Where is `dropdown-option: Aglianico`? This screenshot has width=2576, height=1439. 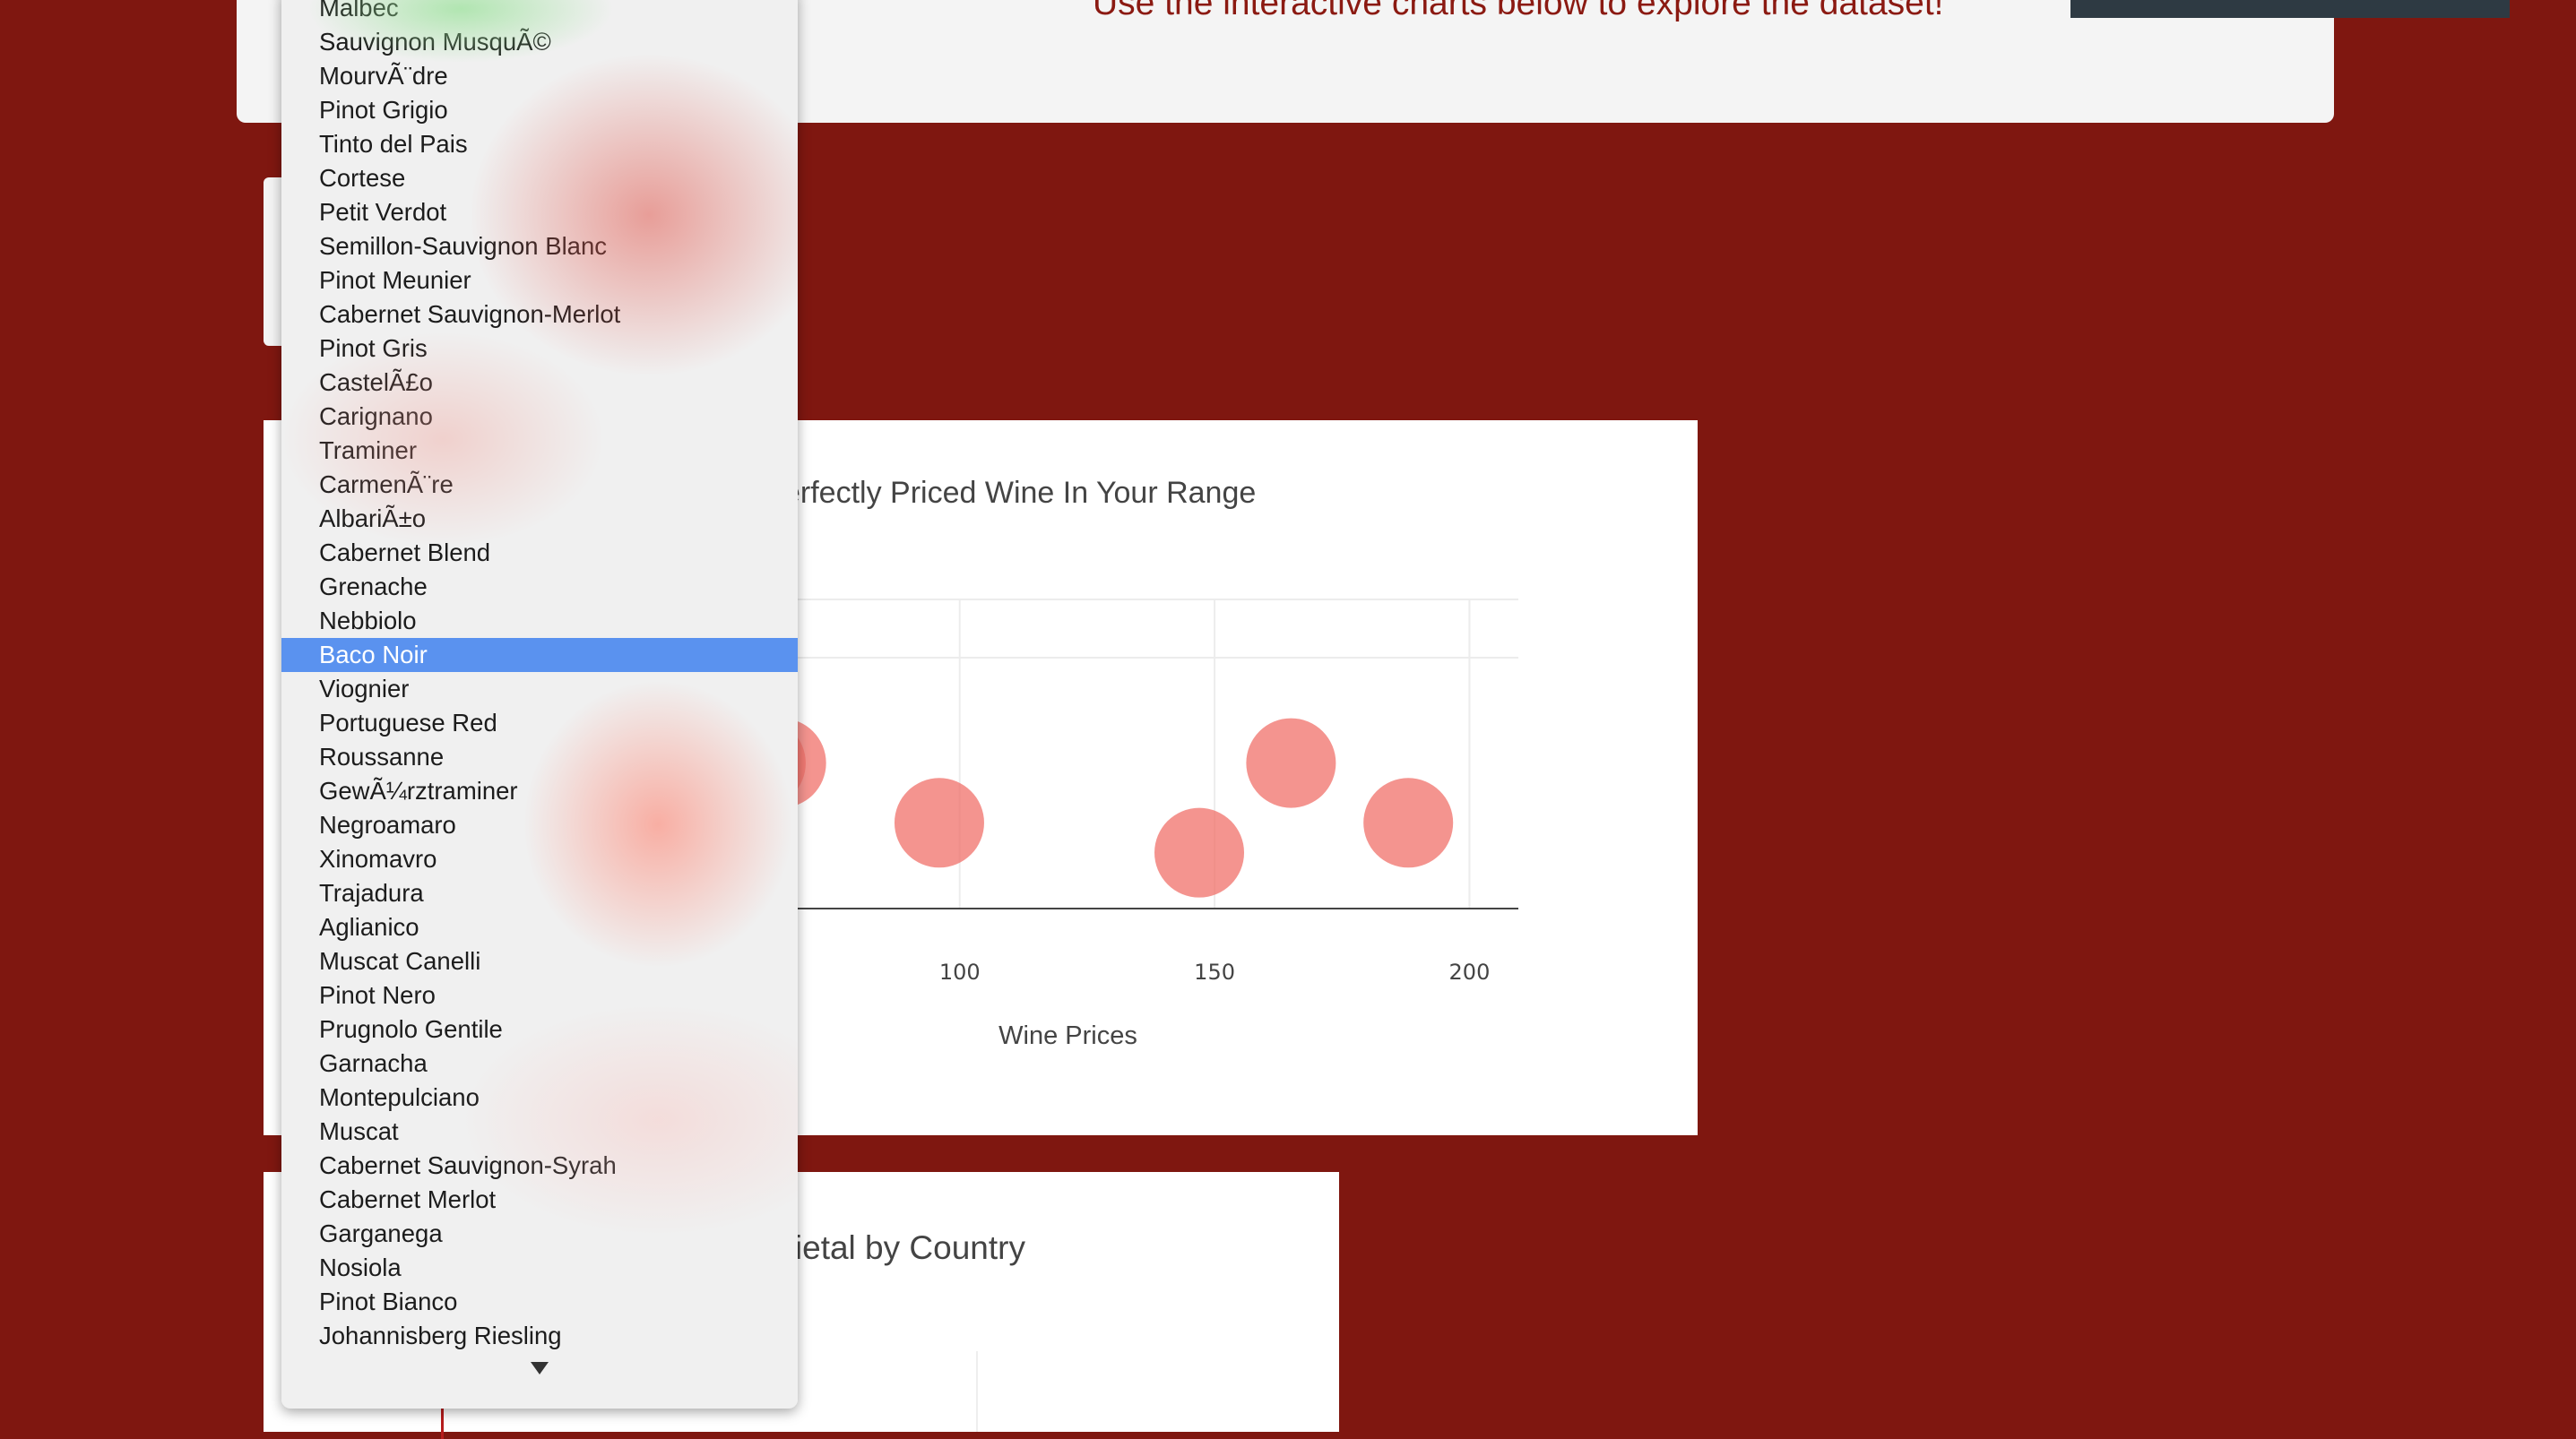
dropdown-option: Aglianico is located at coordinates (539, 927).